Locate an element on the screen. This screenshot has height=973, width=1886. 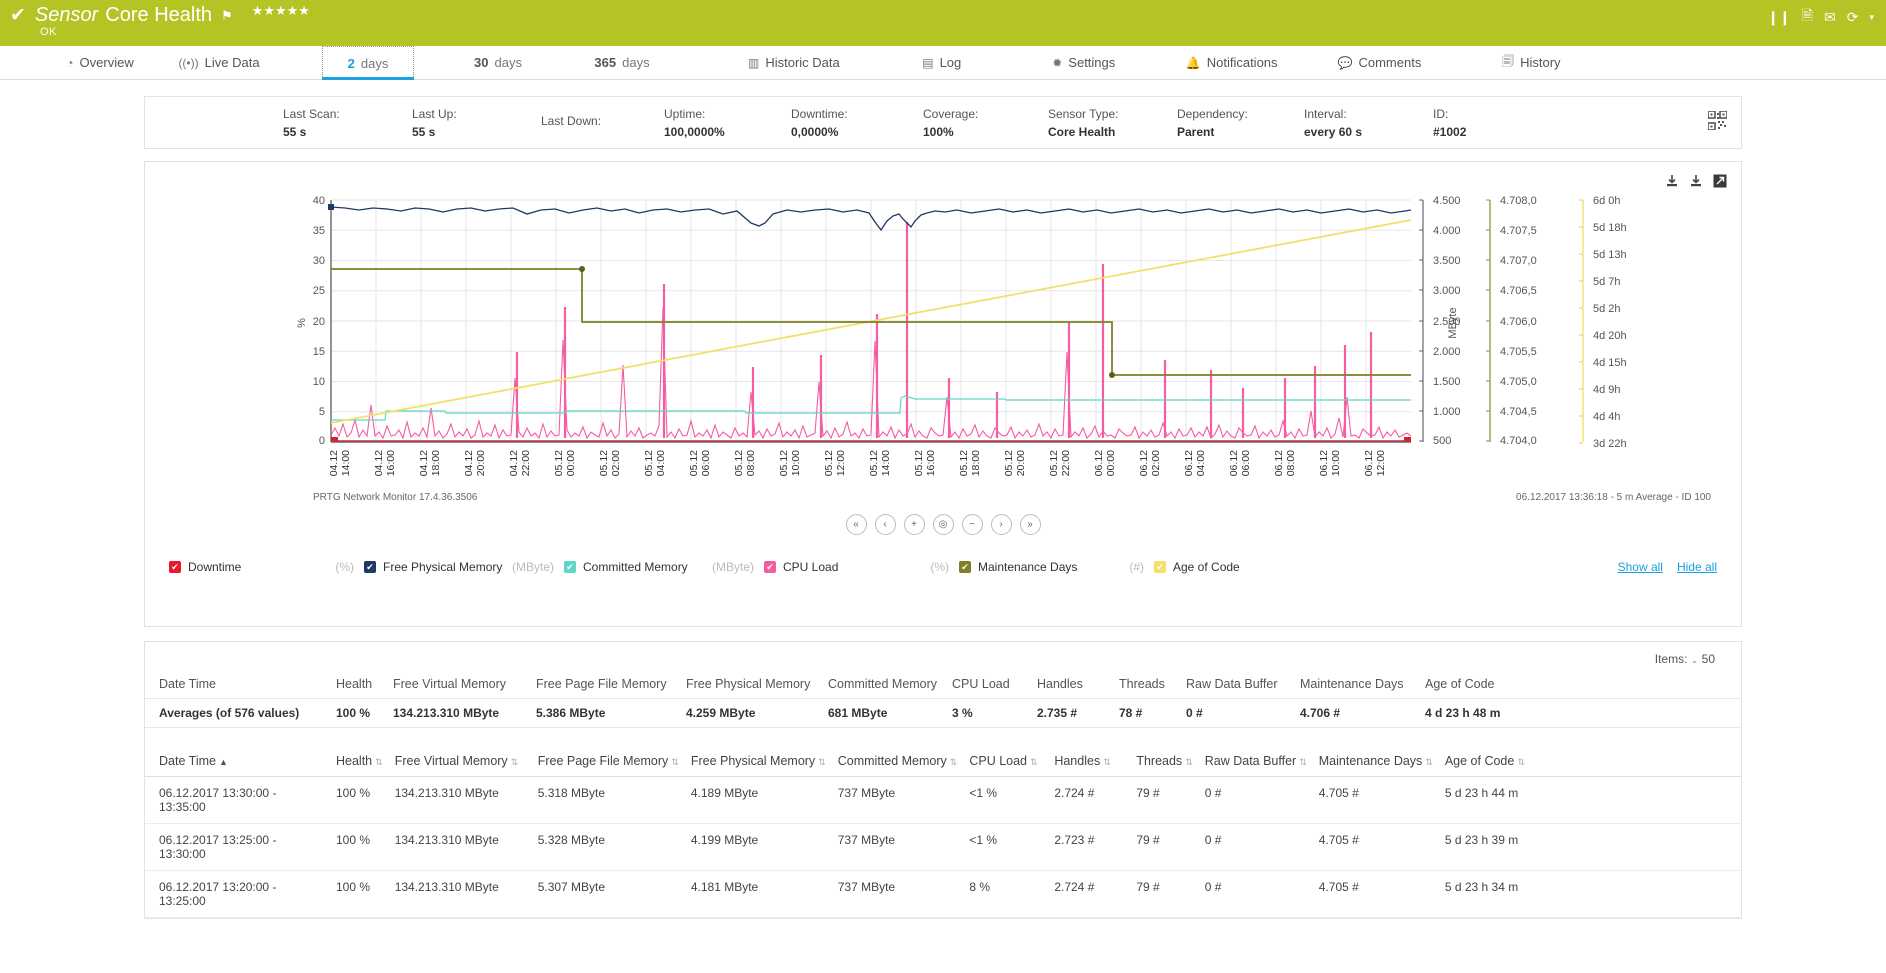
tab-label: Notifications is located at coordinates (1242, 62).